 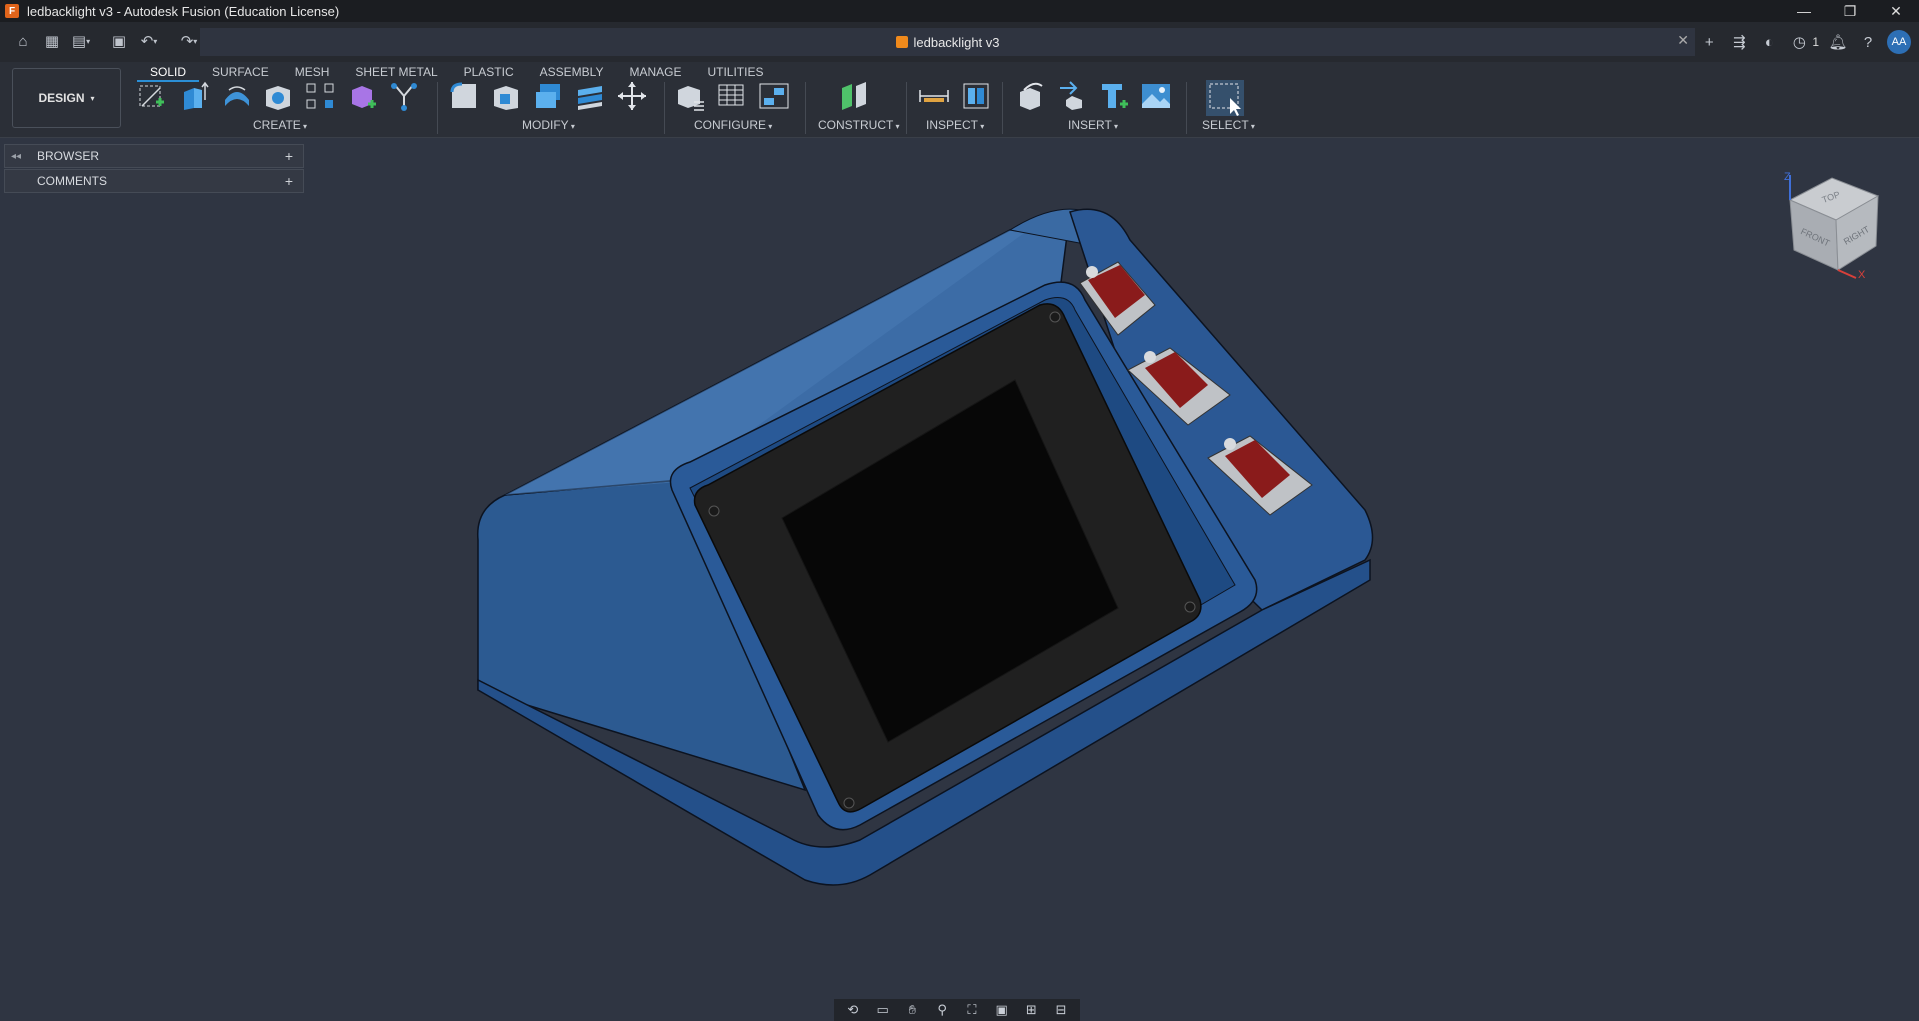 What do you see at coordinates (655, 72) in the screenshot?
I see `tab-manage: MANAGE` at bounding box center [655, 72].